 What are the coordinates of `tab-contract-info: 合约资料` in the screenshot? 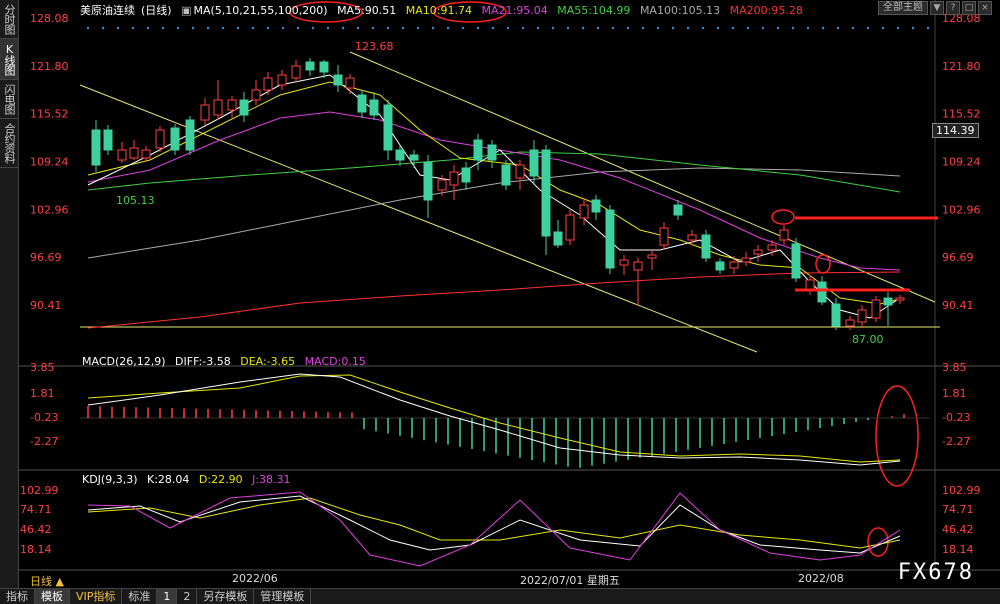 It's located at (9, 143).